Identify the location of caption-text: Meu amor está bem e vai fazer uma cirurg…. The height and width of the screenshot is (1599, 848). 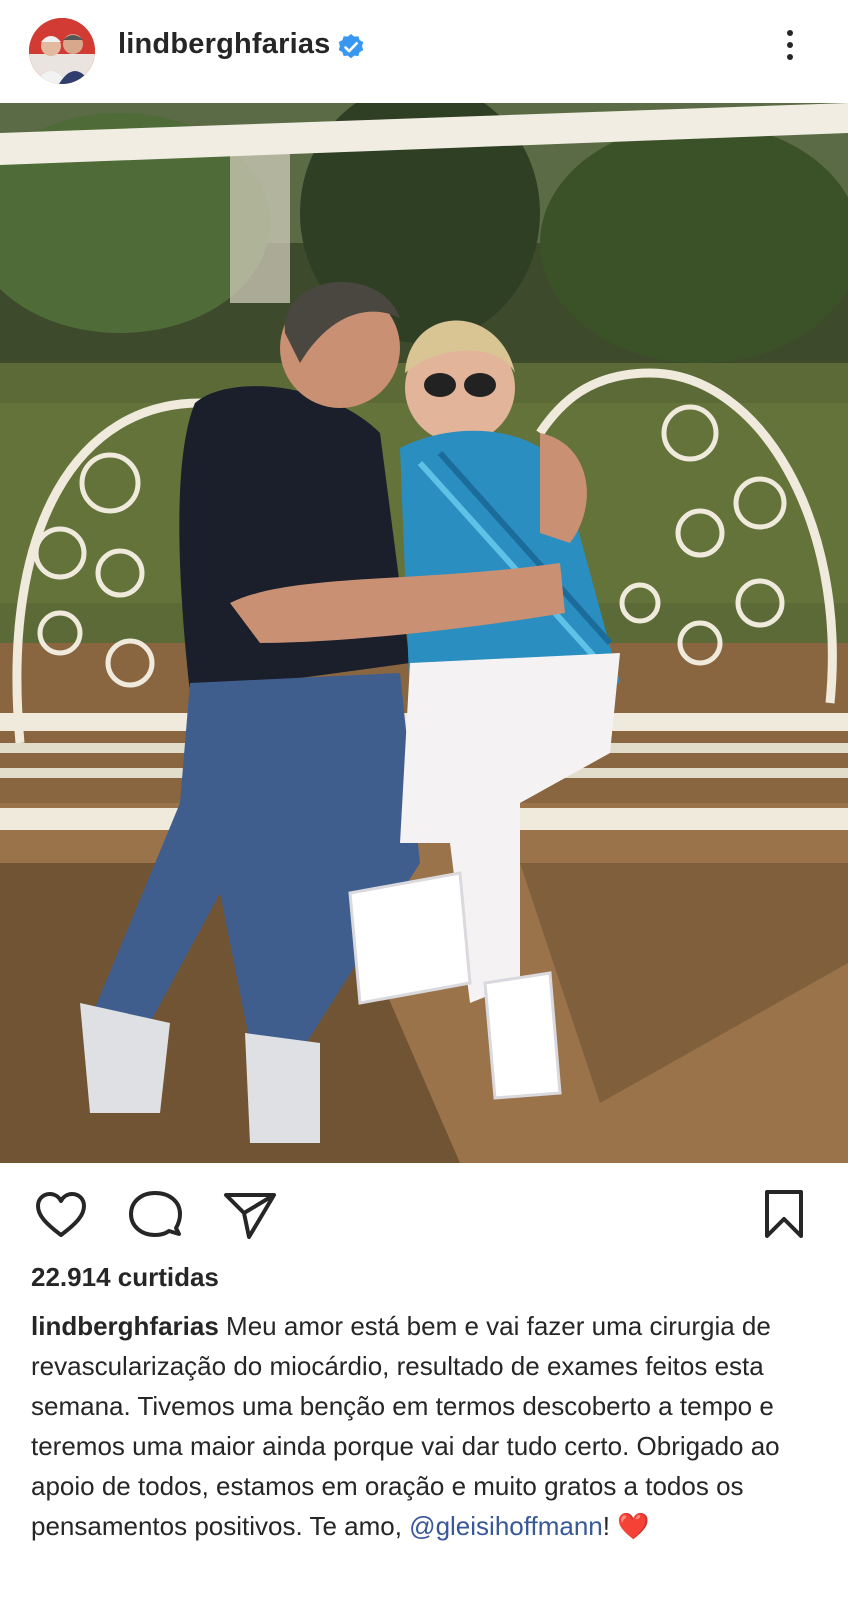
(405, 1426).